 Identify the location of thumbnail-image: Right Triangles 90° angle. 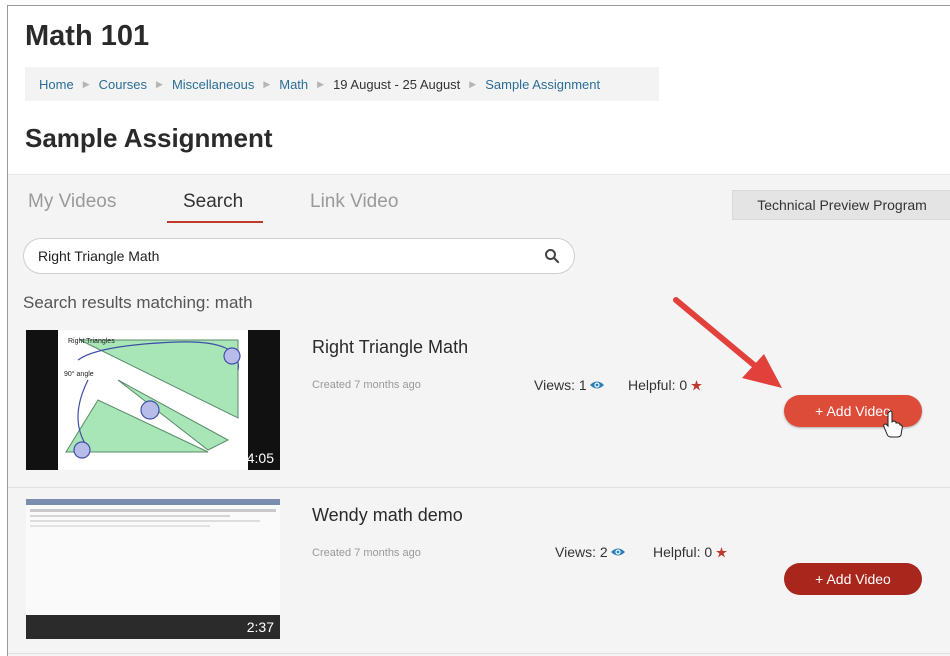
(153, 400).